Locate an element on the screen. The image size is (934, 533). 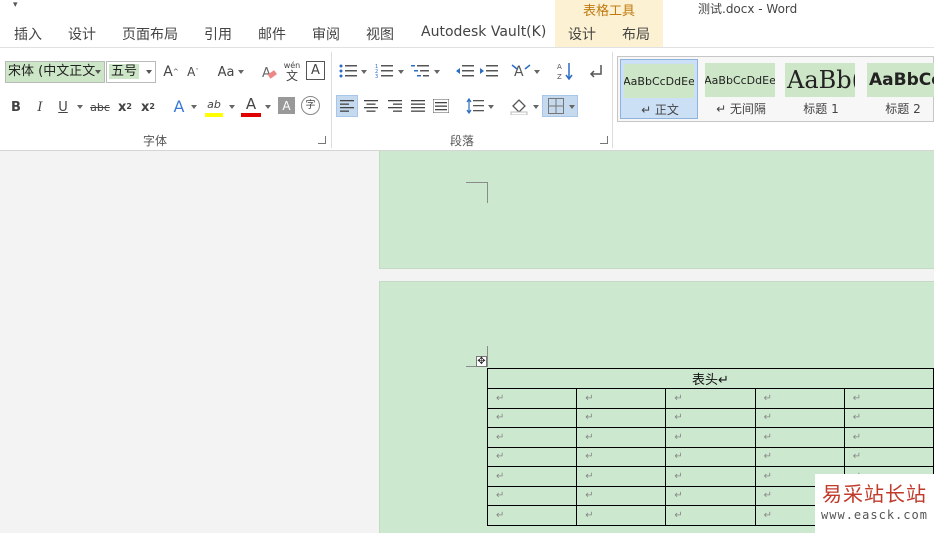
decrease-indent-icon is located at coordinates (464, 71).